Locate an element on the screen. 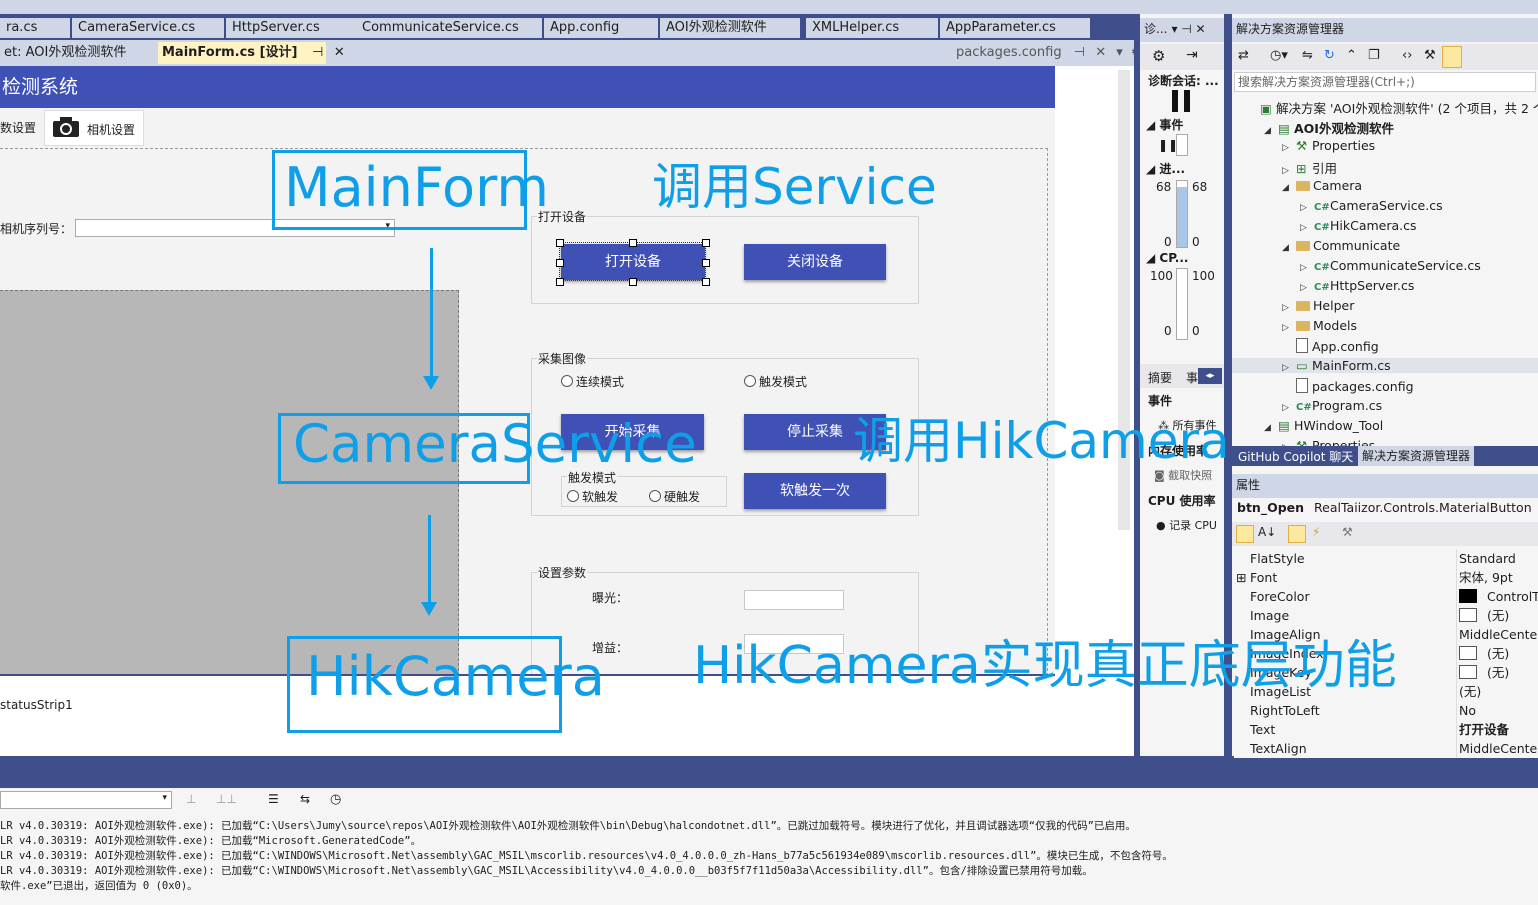 The height and width of the screenshot is (905, 1538). switch-view-icon: ⇋ is located at coordinates (1307, 55).